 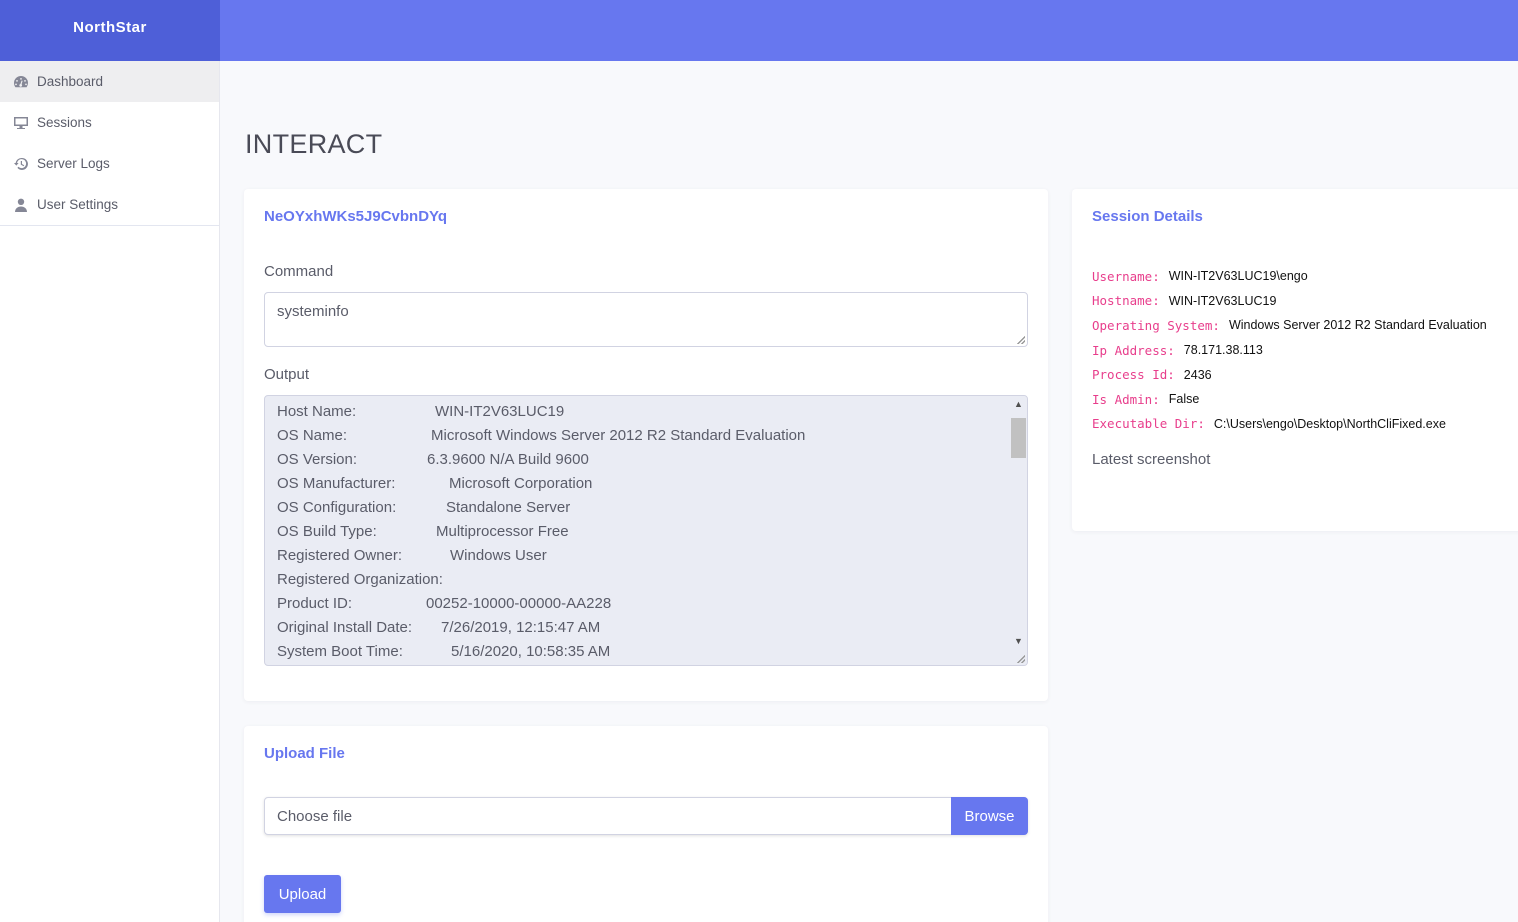 I want to click on sidebar-item-server-logs: Server Logs, so click(x=109, y=163).